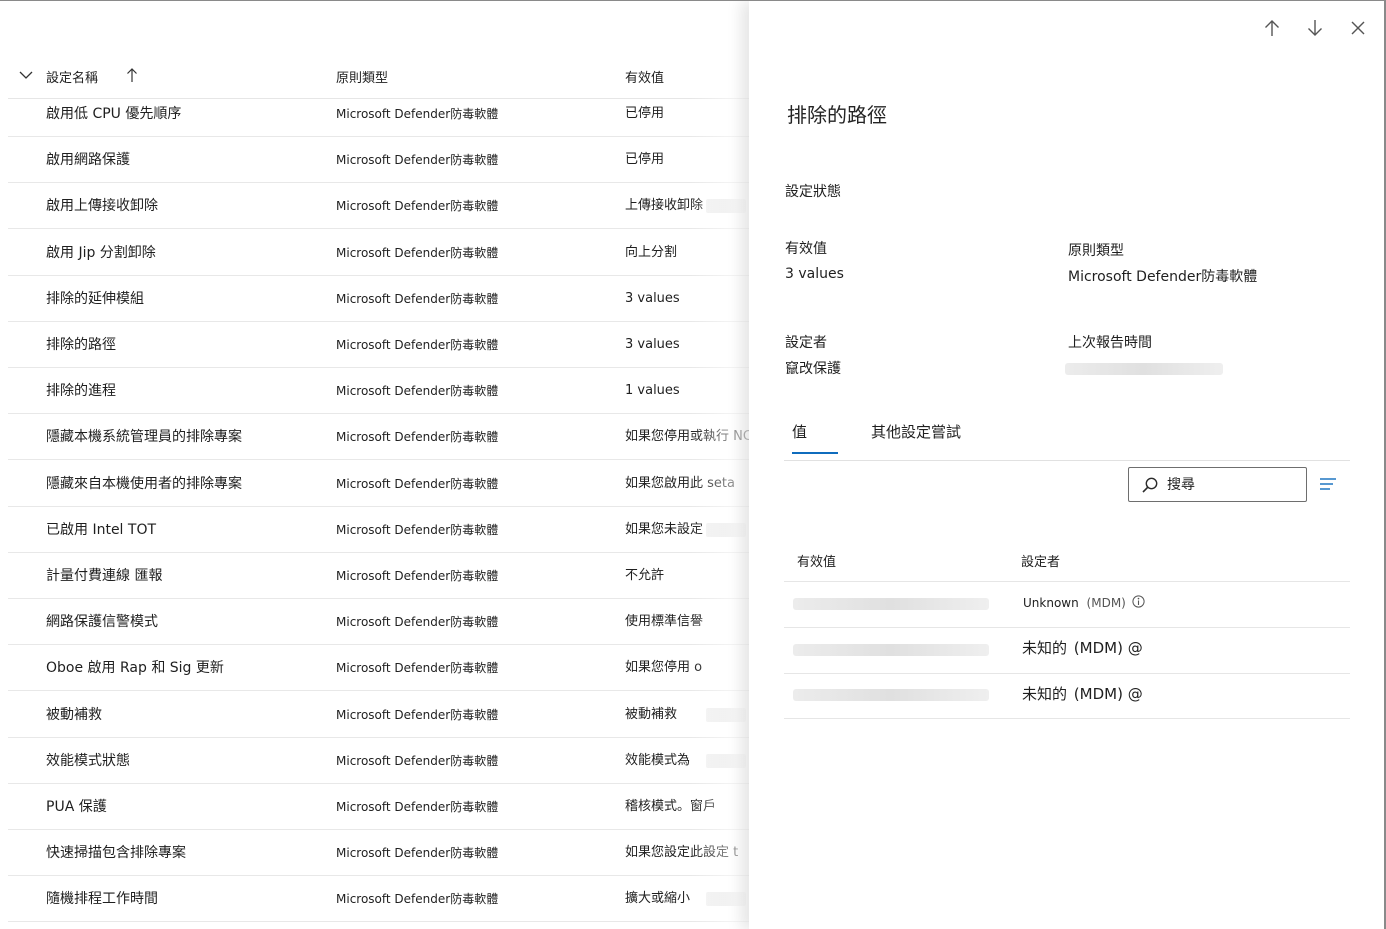  What do you see at coordinates (186, 484) in the screenshot?
I see `setting-name-cell: 隱藏來自本機使用者的排除專案` at bounding box center [186, 484].